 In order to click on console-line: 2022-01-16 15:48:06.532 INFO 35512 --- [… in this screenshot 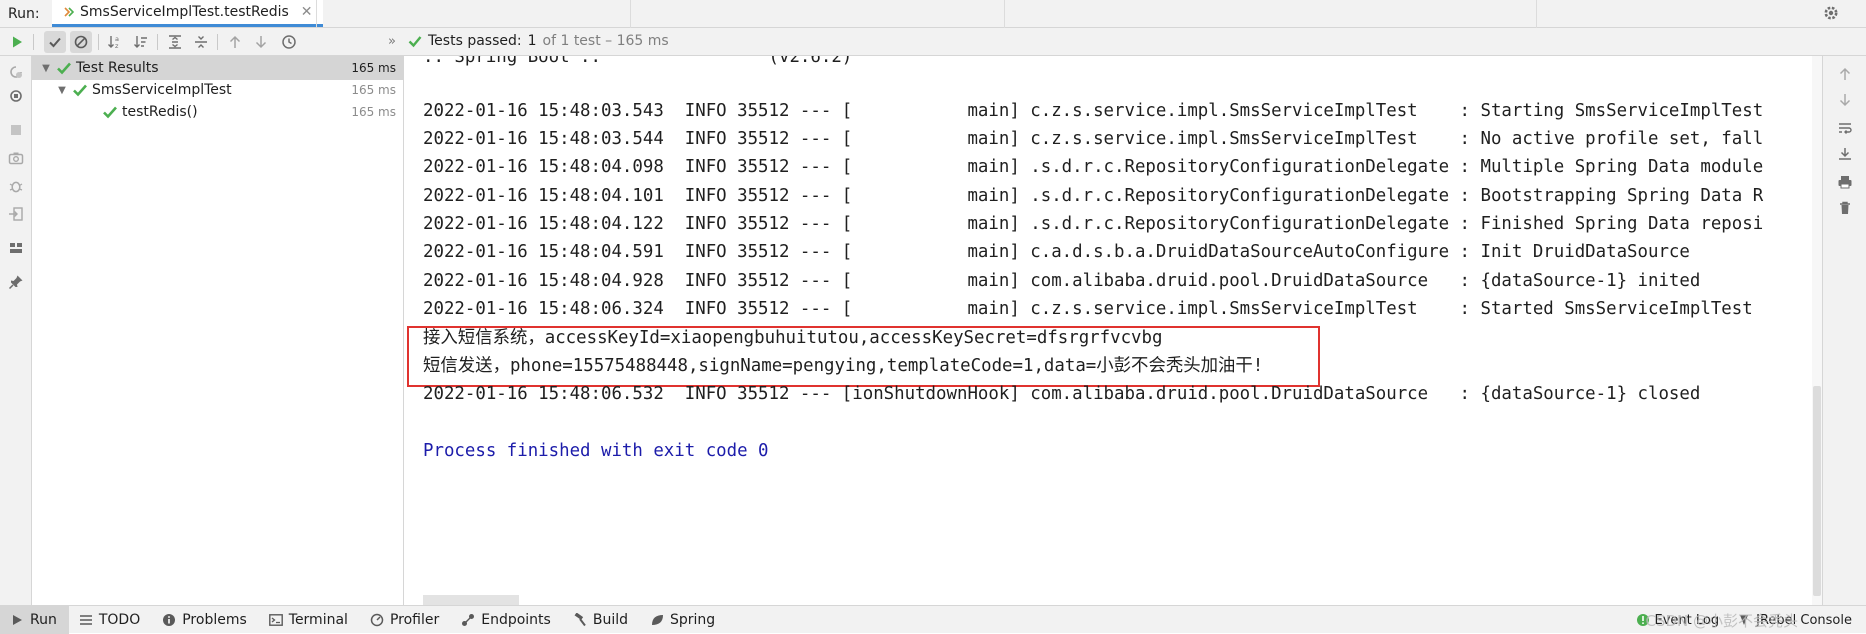, I will do `click(1062, 394)`.